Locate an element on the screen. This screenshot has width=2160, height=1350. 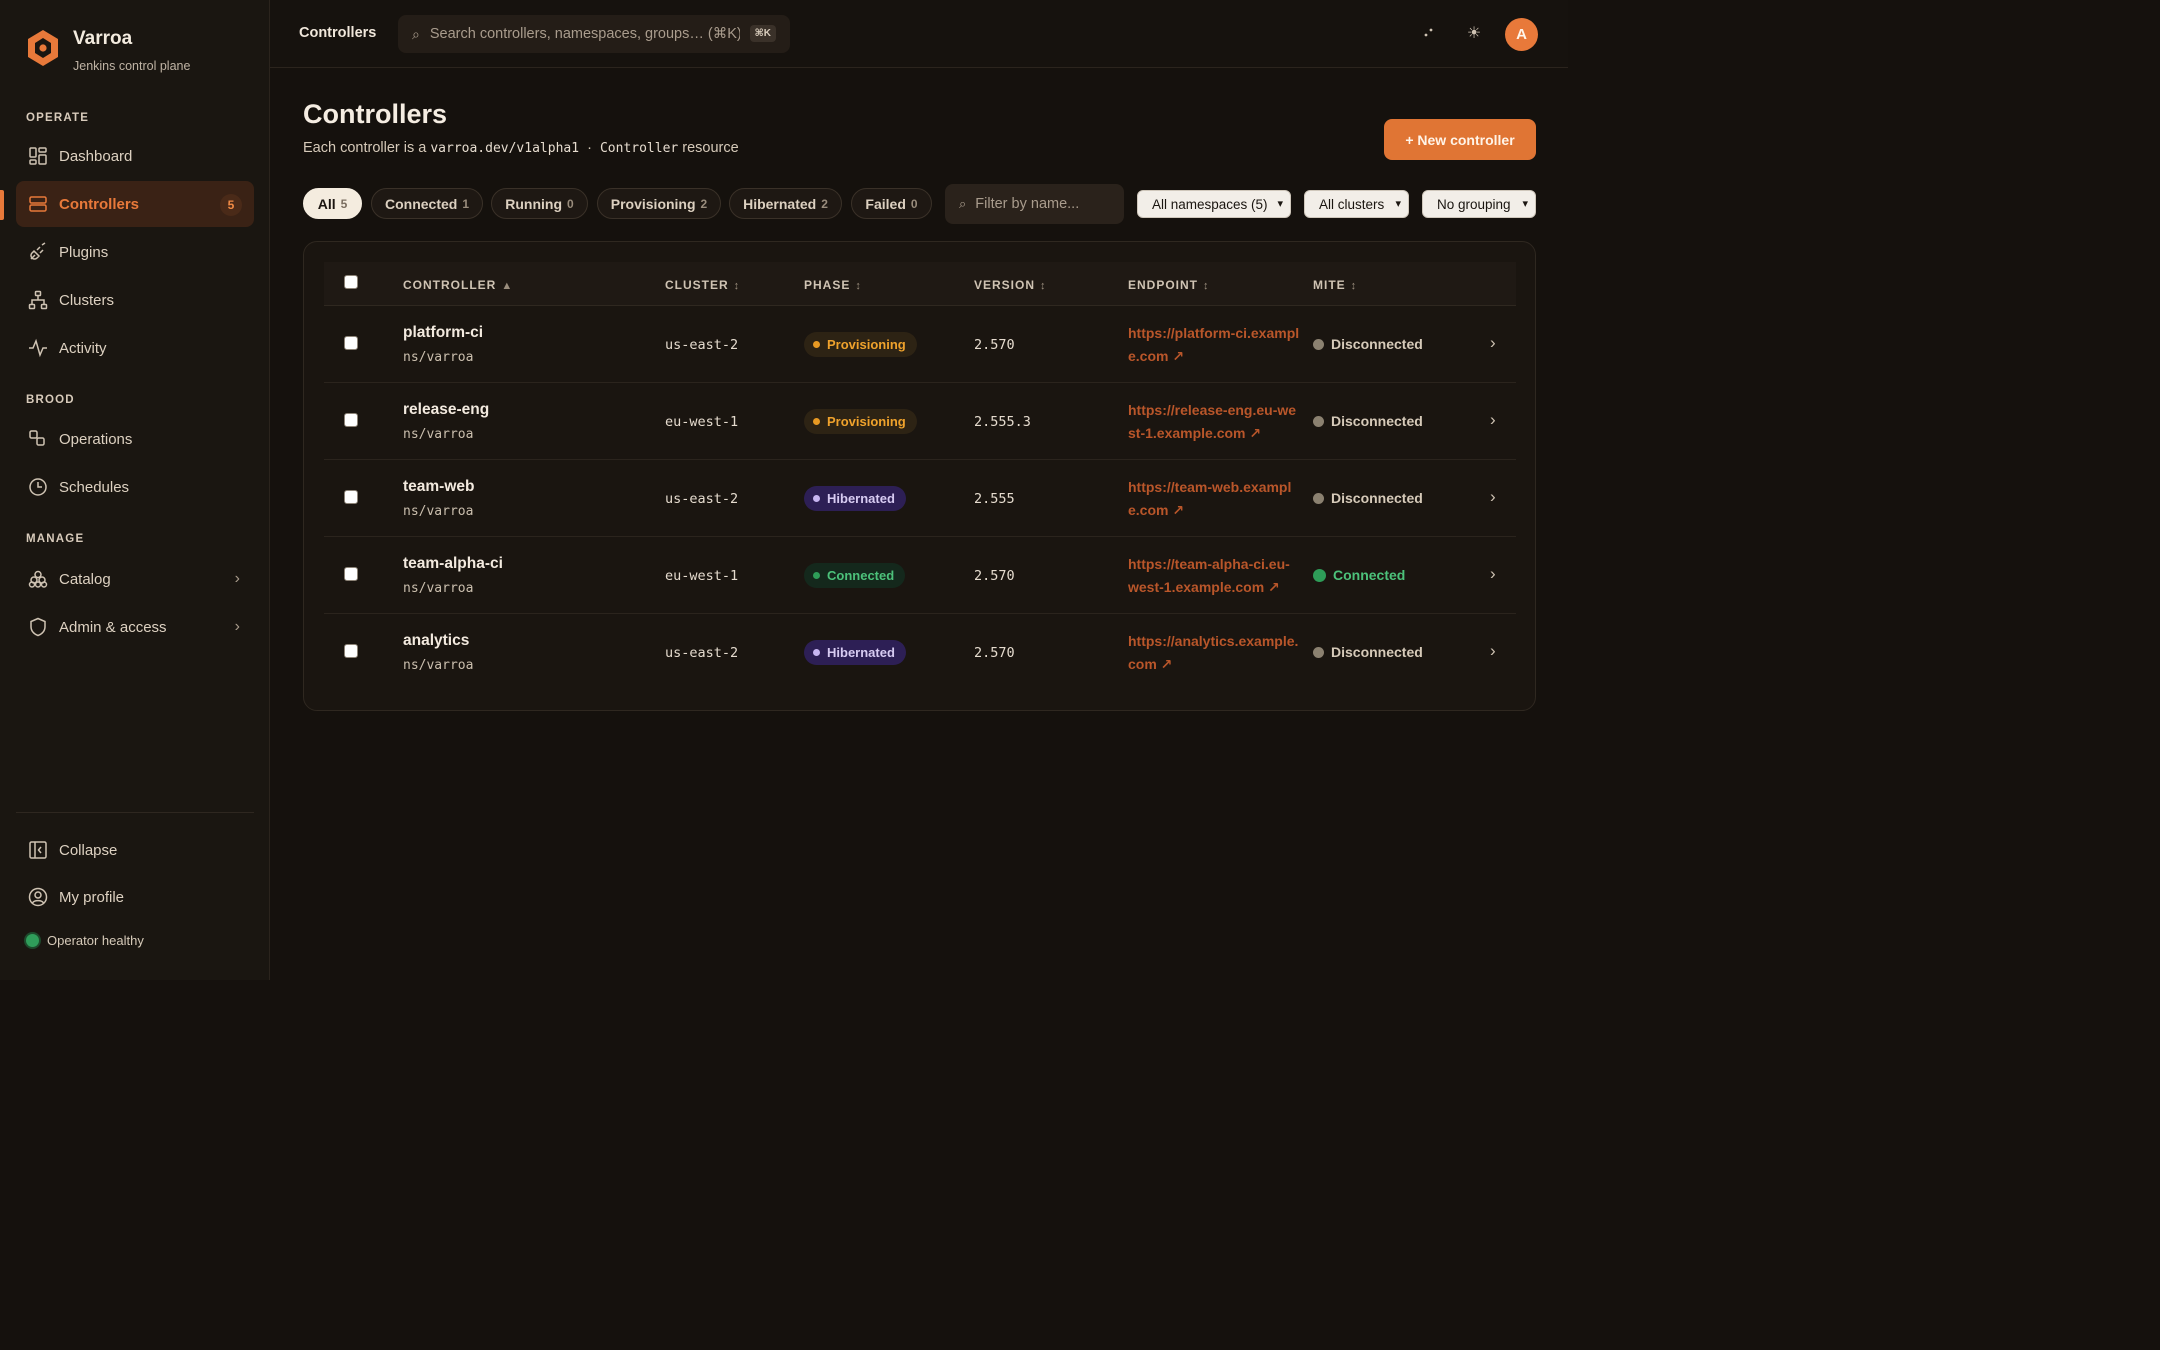
sort-ascending-icon: ▲ is located at coordinates (507, 286).